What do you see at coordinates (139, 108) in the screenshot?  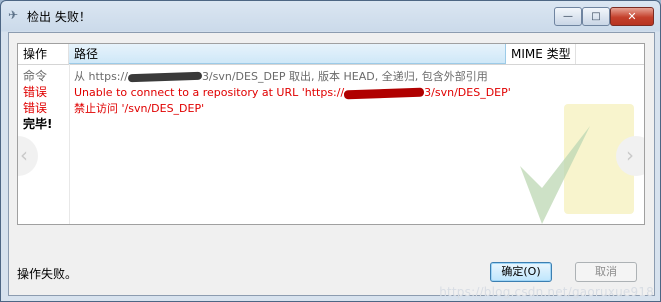 I see `row-path: 禁止访问 '/svn/DES_DEP'` at bounding box center [139, 108].